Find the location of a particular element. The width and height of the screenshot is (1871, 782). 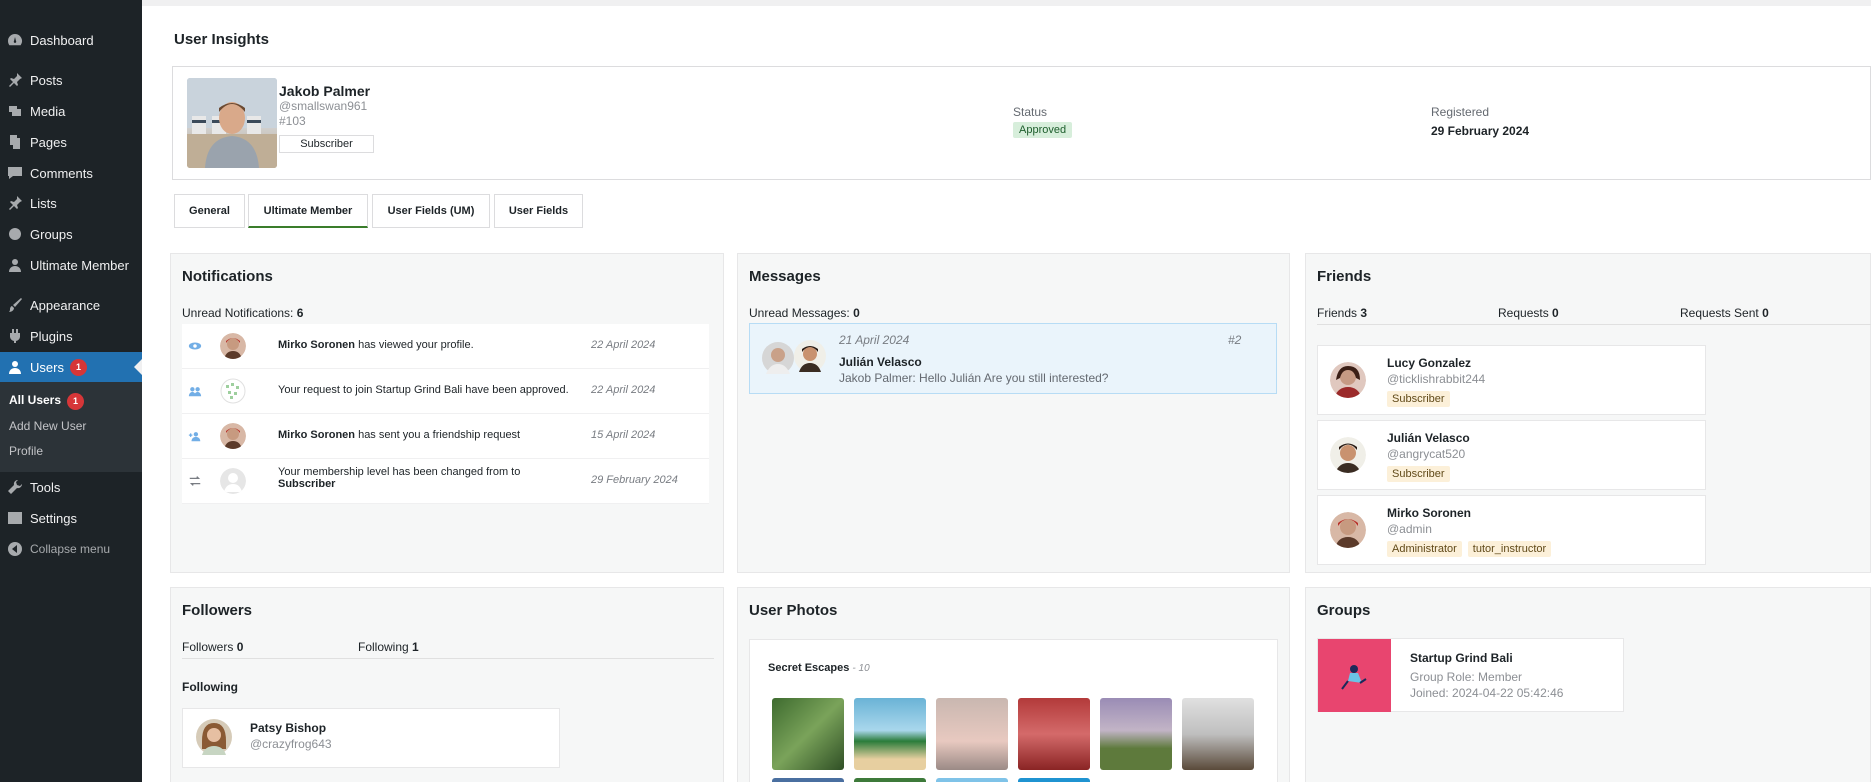

photo-road is located at coordinates (808, 734).